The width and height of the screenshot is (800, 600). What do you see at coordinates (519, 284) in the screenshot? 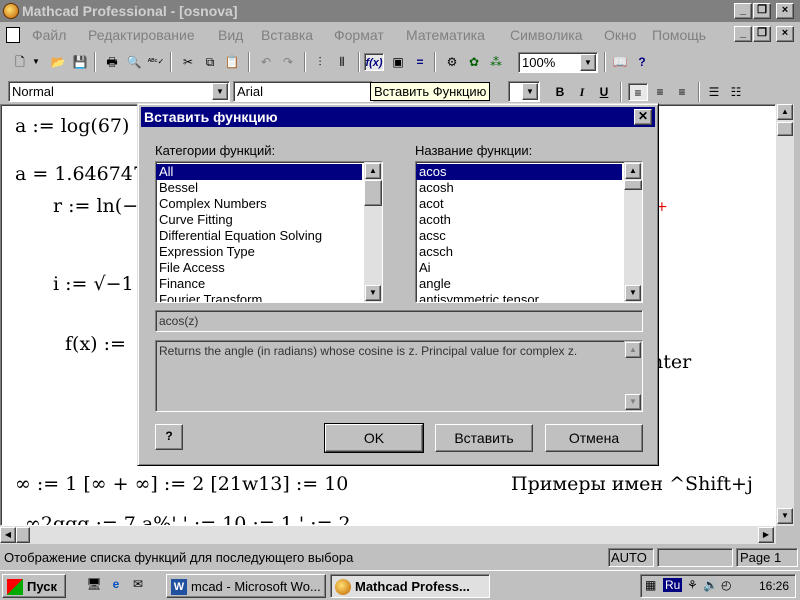
I see `function-item: angle` at bounding box center [519, 284].